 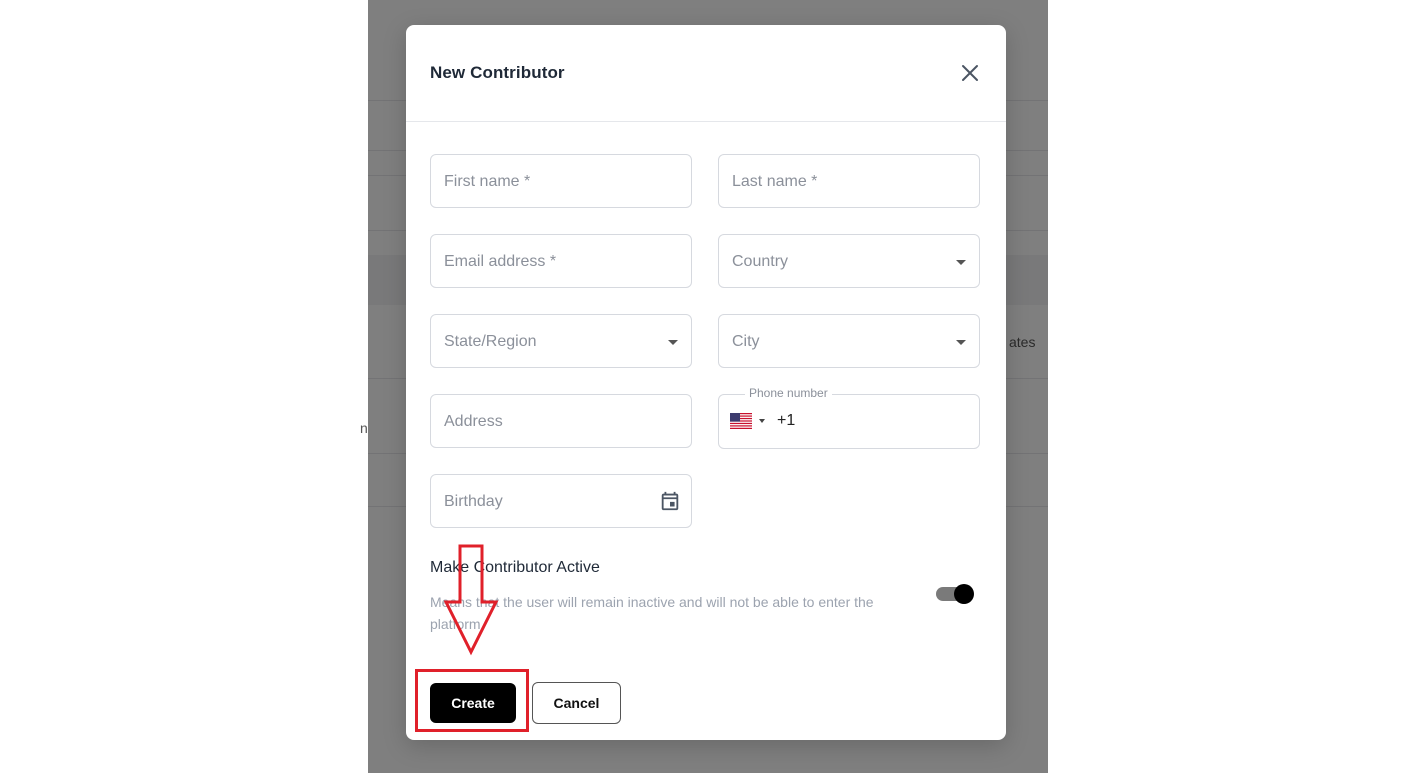 I want to click on calendar-icon, so click(x=670, y=501).